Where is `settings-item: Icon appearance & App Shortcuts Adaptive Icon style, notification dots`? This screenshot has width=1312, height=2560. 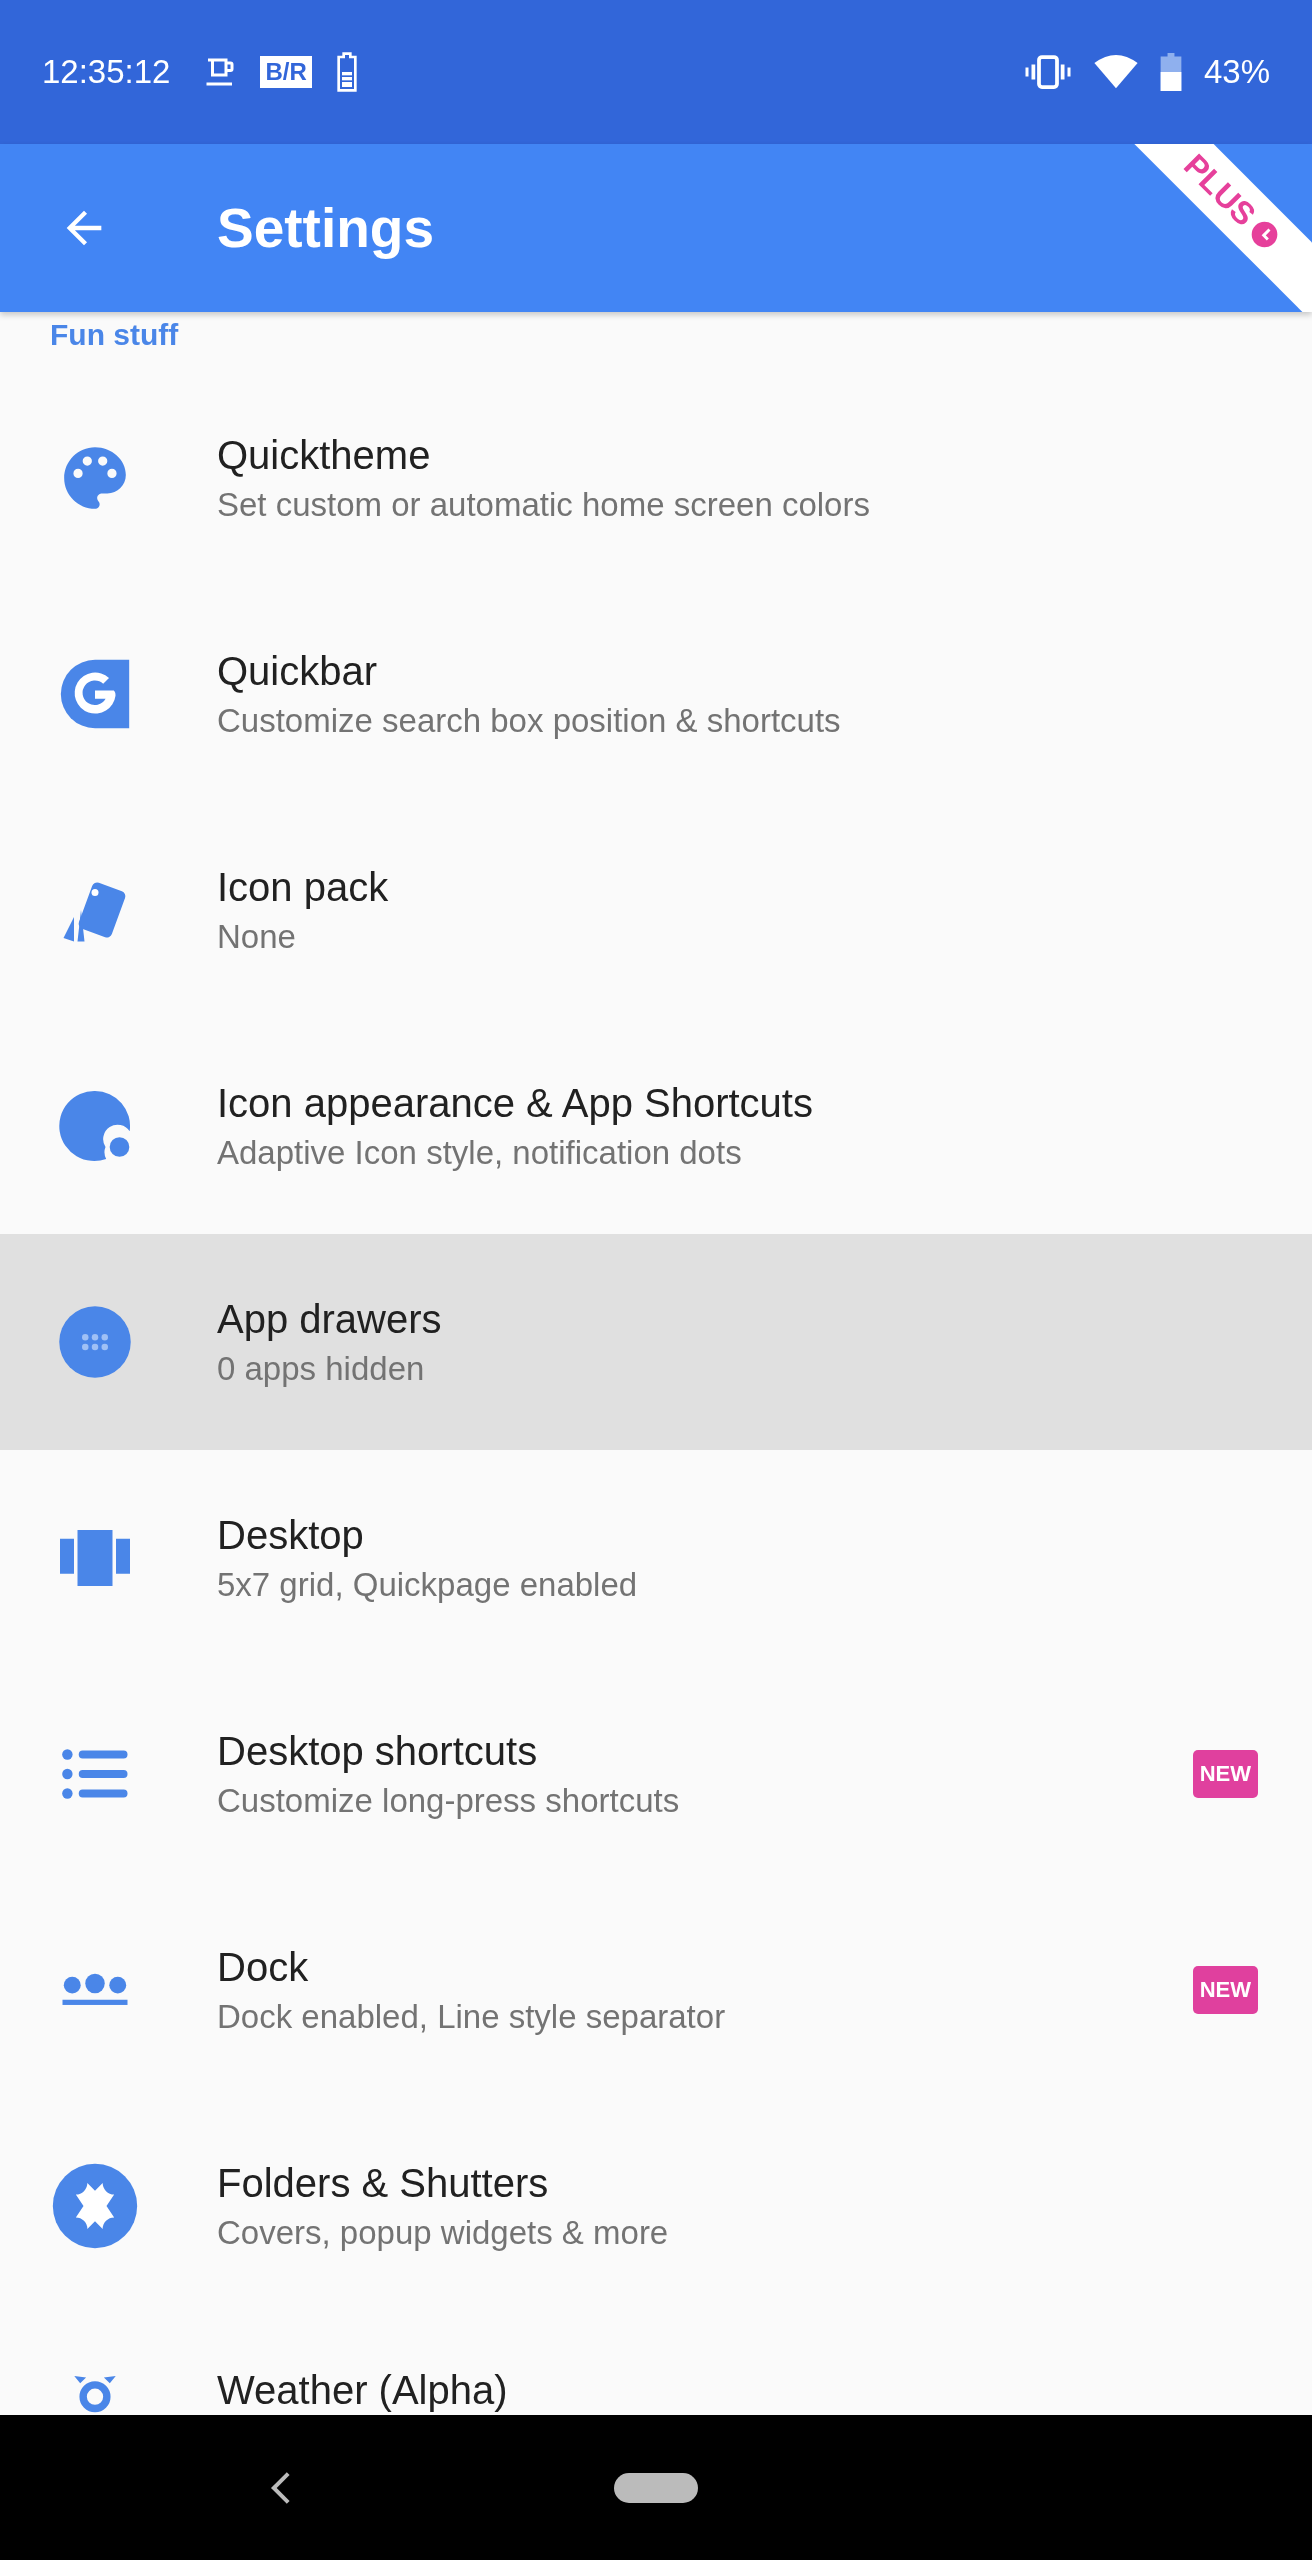 settings-item: Icon appearance & App Shortcuts Adaptive Icon style, notification dots is located at coordinates (656, 1126).